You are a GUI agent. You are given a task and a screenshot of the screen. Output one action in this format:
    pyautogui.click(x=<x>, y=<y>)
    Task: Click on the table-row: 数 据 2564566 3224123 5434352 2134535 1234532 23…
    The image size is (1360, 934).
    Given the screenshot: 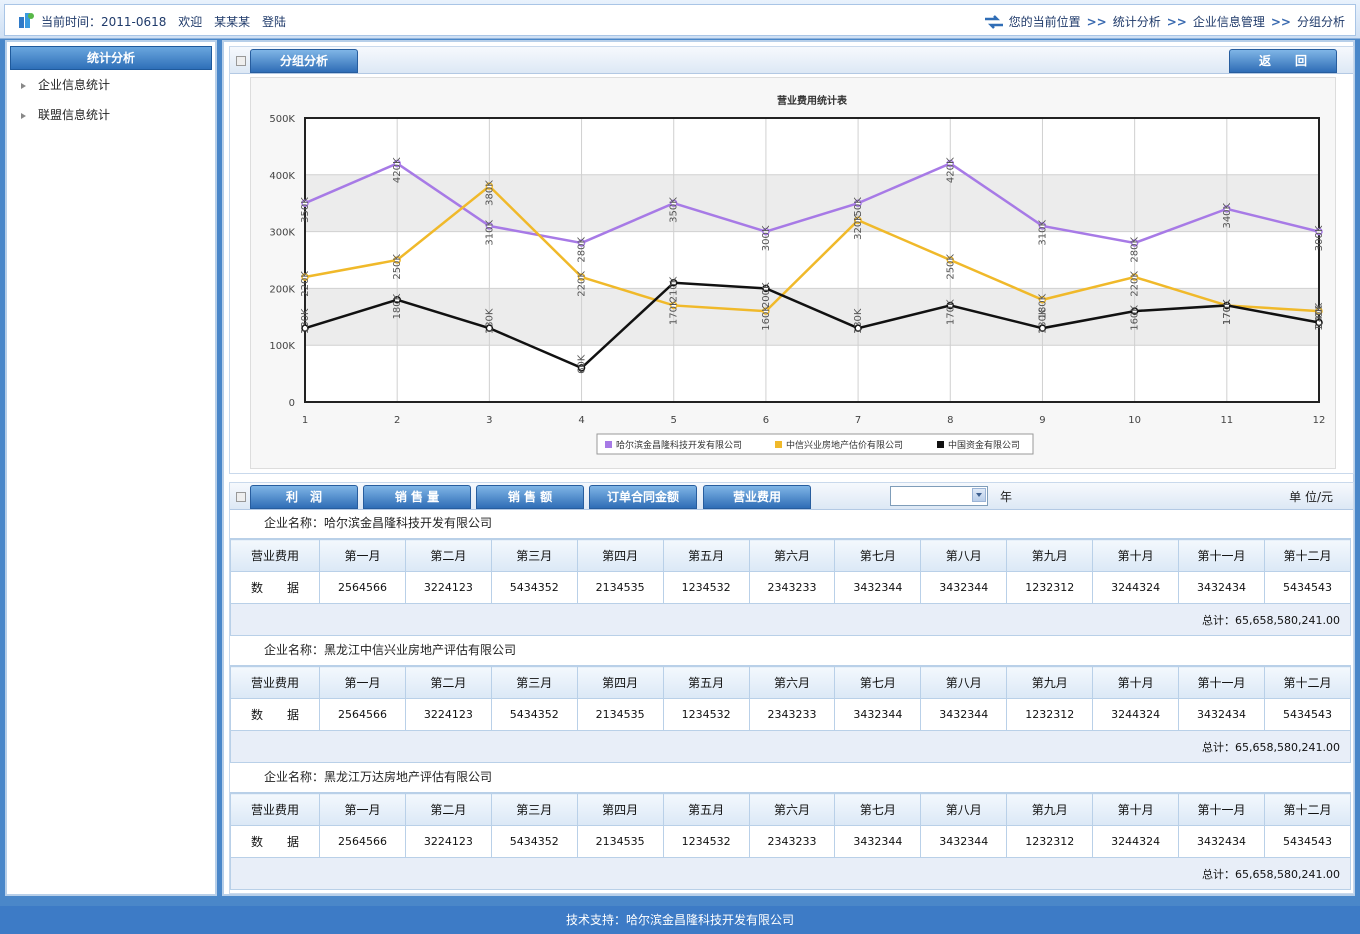 What is the action you would take?
    pyautogui.click(x=791, y=714)
    